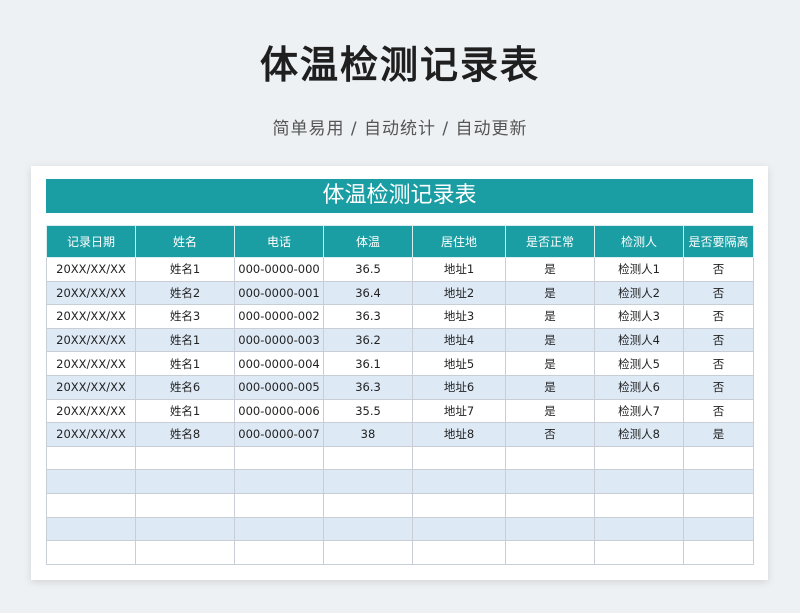 The width and height of the screenshot is (800, 613). Describe the element at coordinates (279, 411) in the screenshot. I see `table-cell: 000-0000-006` at that location.